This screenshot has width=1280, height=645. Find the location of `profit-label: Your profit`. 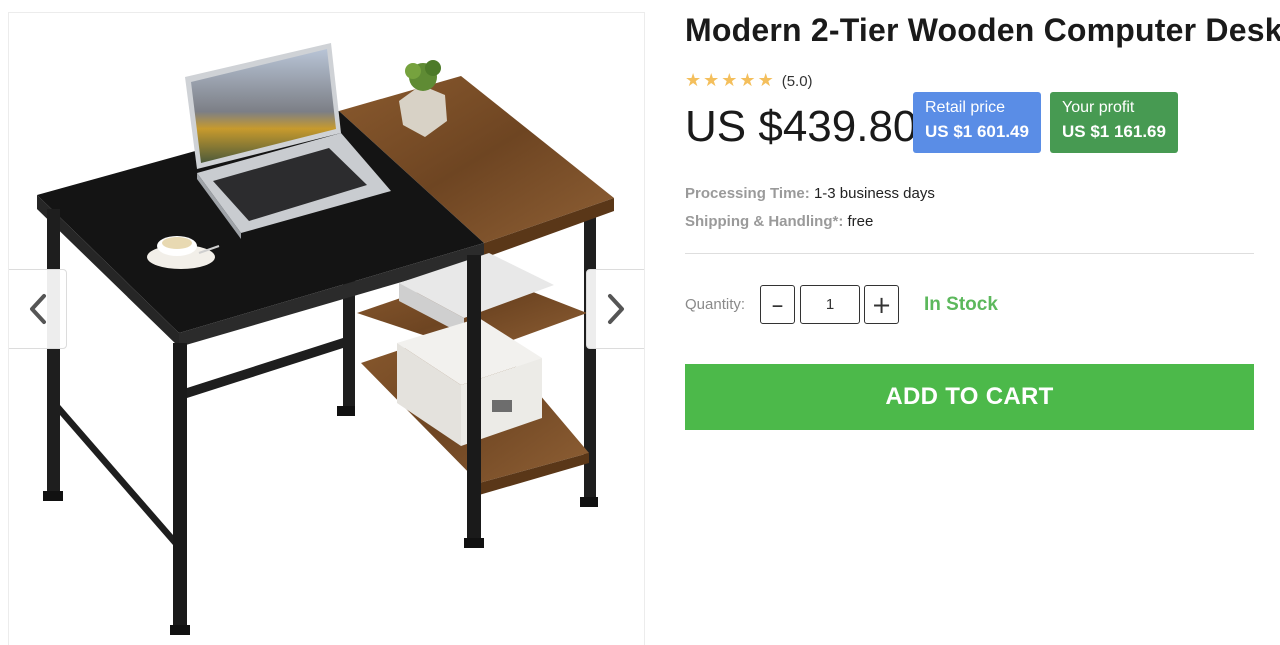

profit-label: Your profit is located at coordinates (1098, 107).